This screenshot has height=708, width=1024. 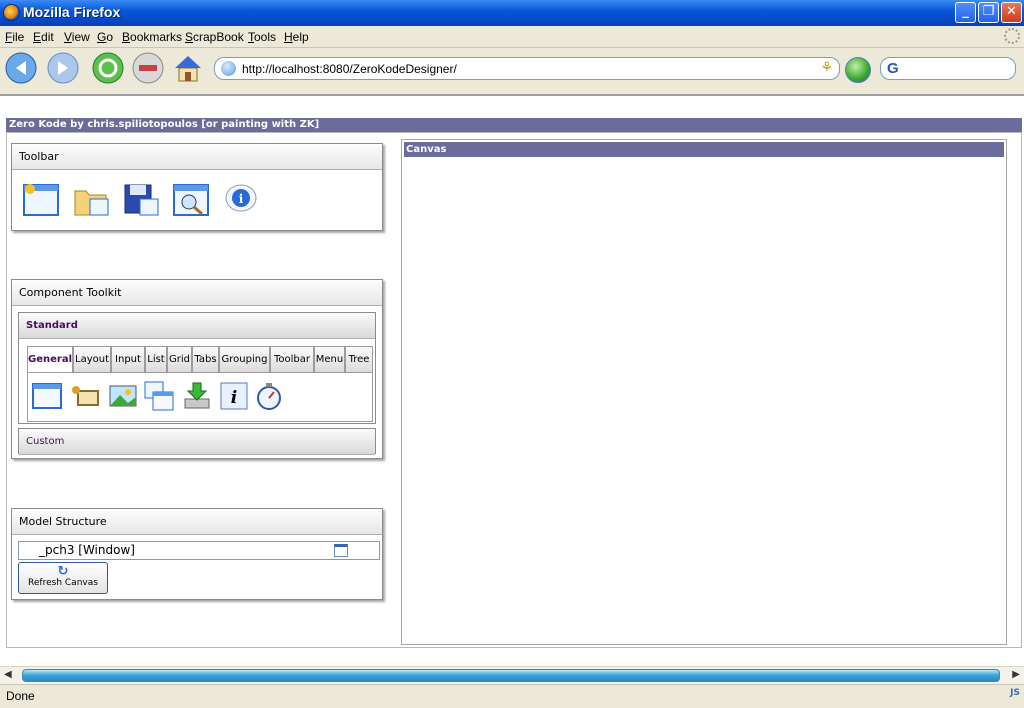 I want to click on go-button, so click(x=858, y=70).